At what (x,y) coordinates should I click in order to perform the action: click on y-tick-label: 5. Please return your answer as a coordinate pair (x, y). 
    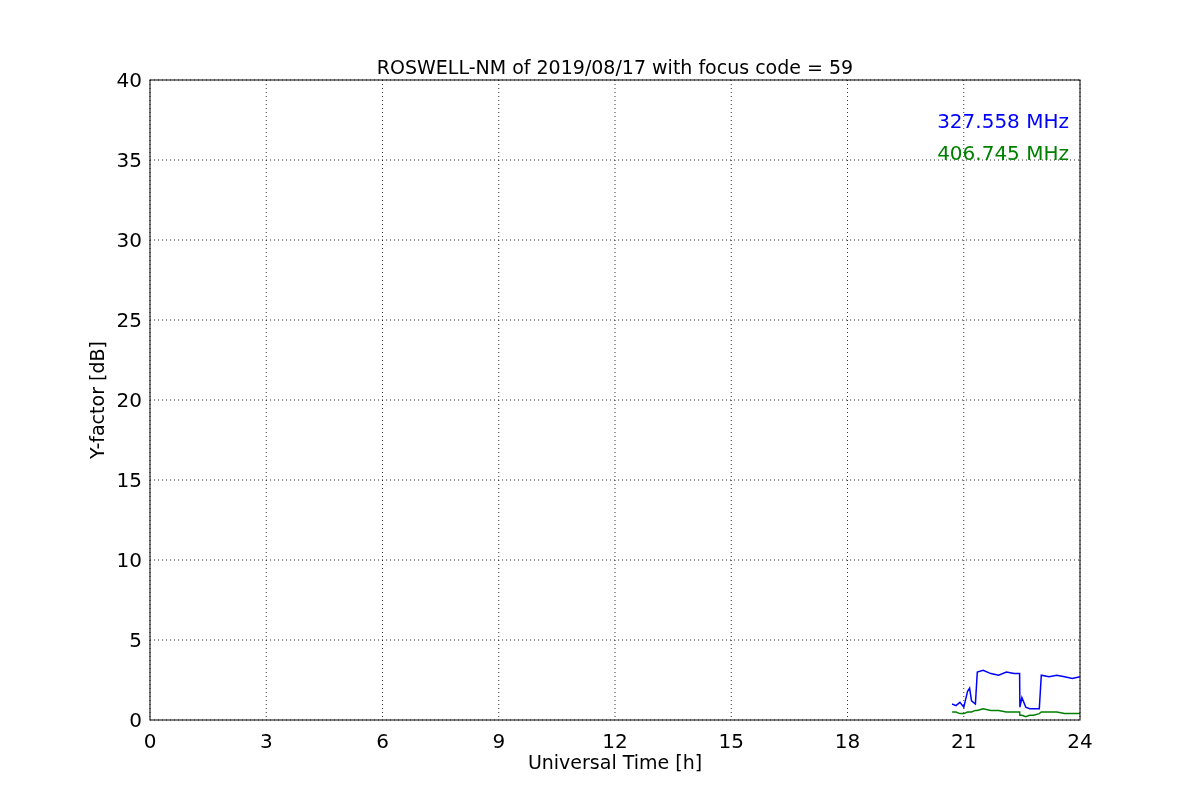
    Looking at the image, I should click on (135, 640).